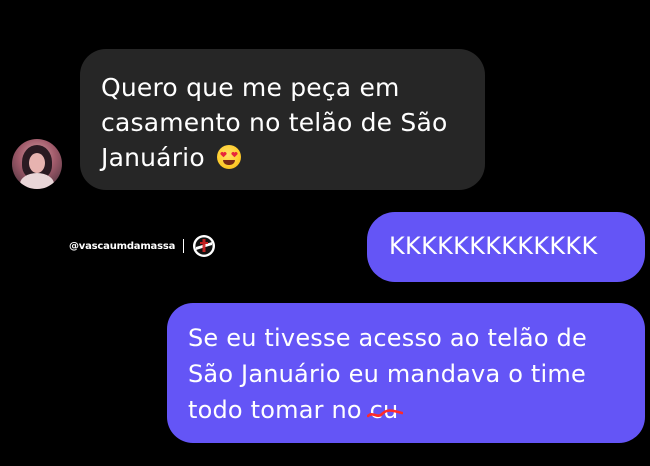  Describe the element at coordinates (250, 87) in the screenshot. I see `incoming-message-line: Quero que me peça em` at that location.